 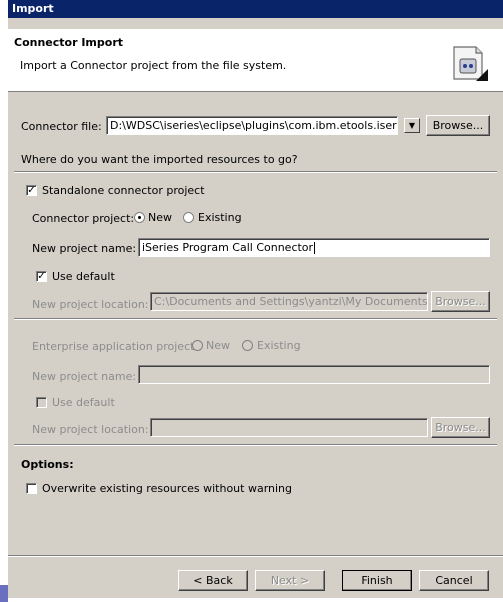 I want to click on enterprise-use-default-checkbox, so click(x=41, y=402).